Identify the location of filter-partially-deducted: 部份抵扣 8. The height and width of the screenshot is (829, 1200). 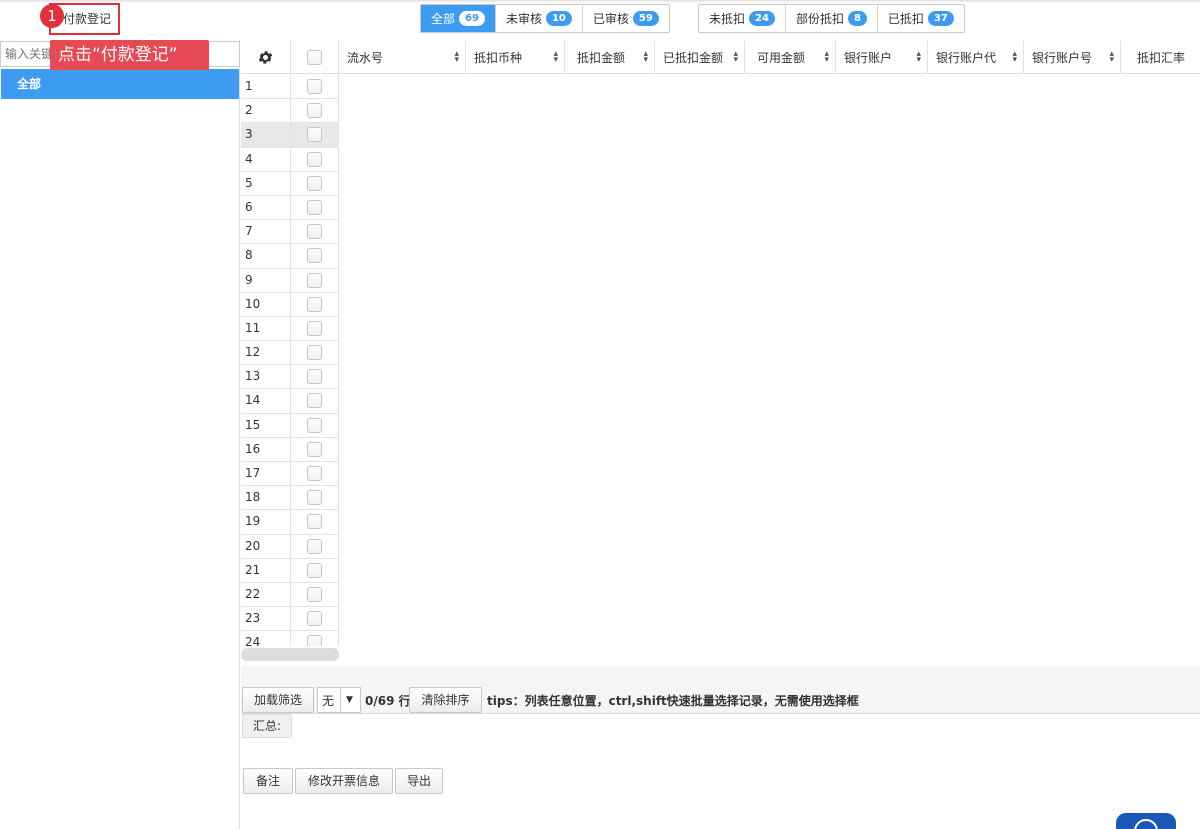
(832, 18).